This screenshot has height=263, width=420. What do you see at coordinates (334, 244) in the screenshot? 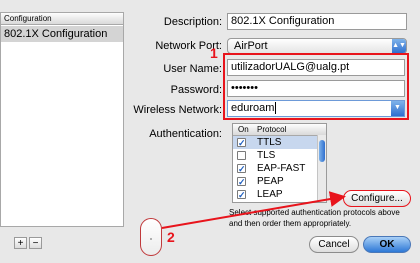
I see `cancel-button: Cancel` at bounding box center [334, 244].